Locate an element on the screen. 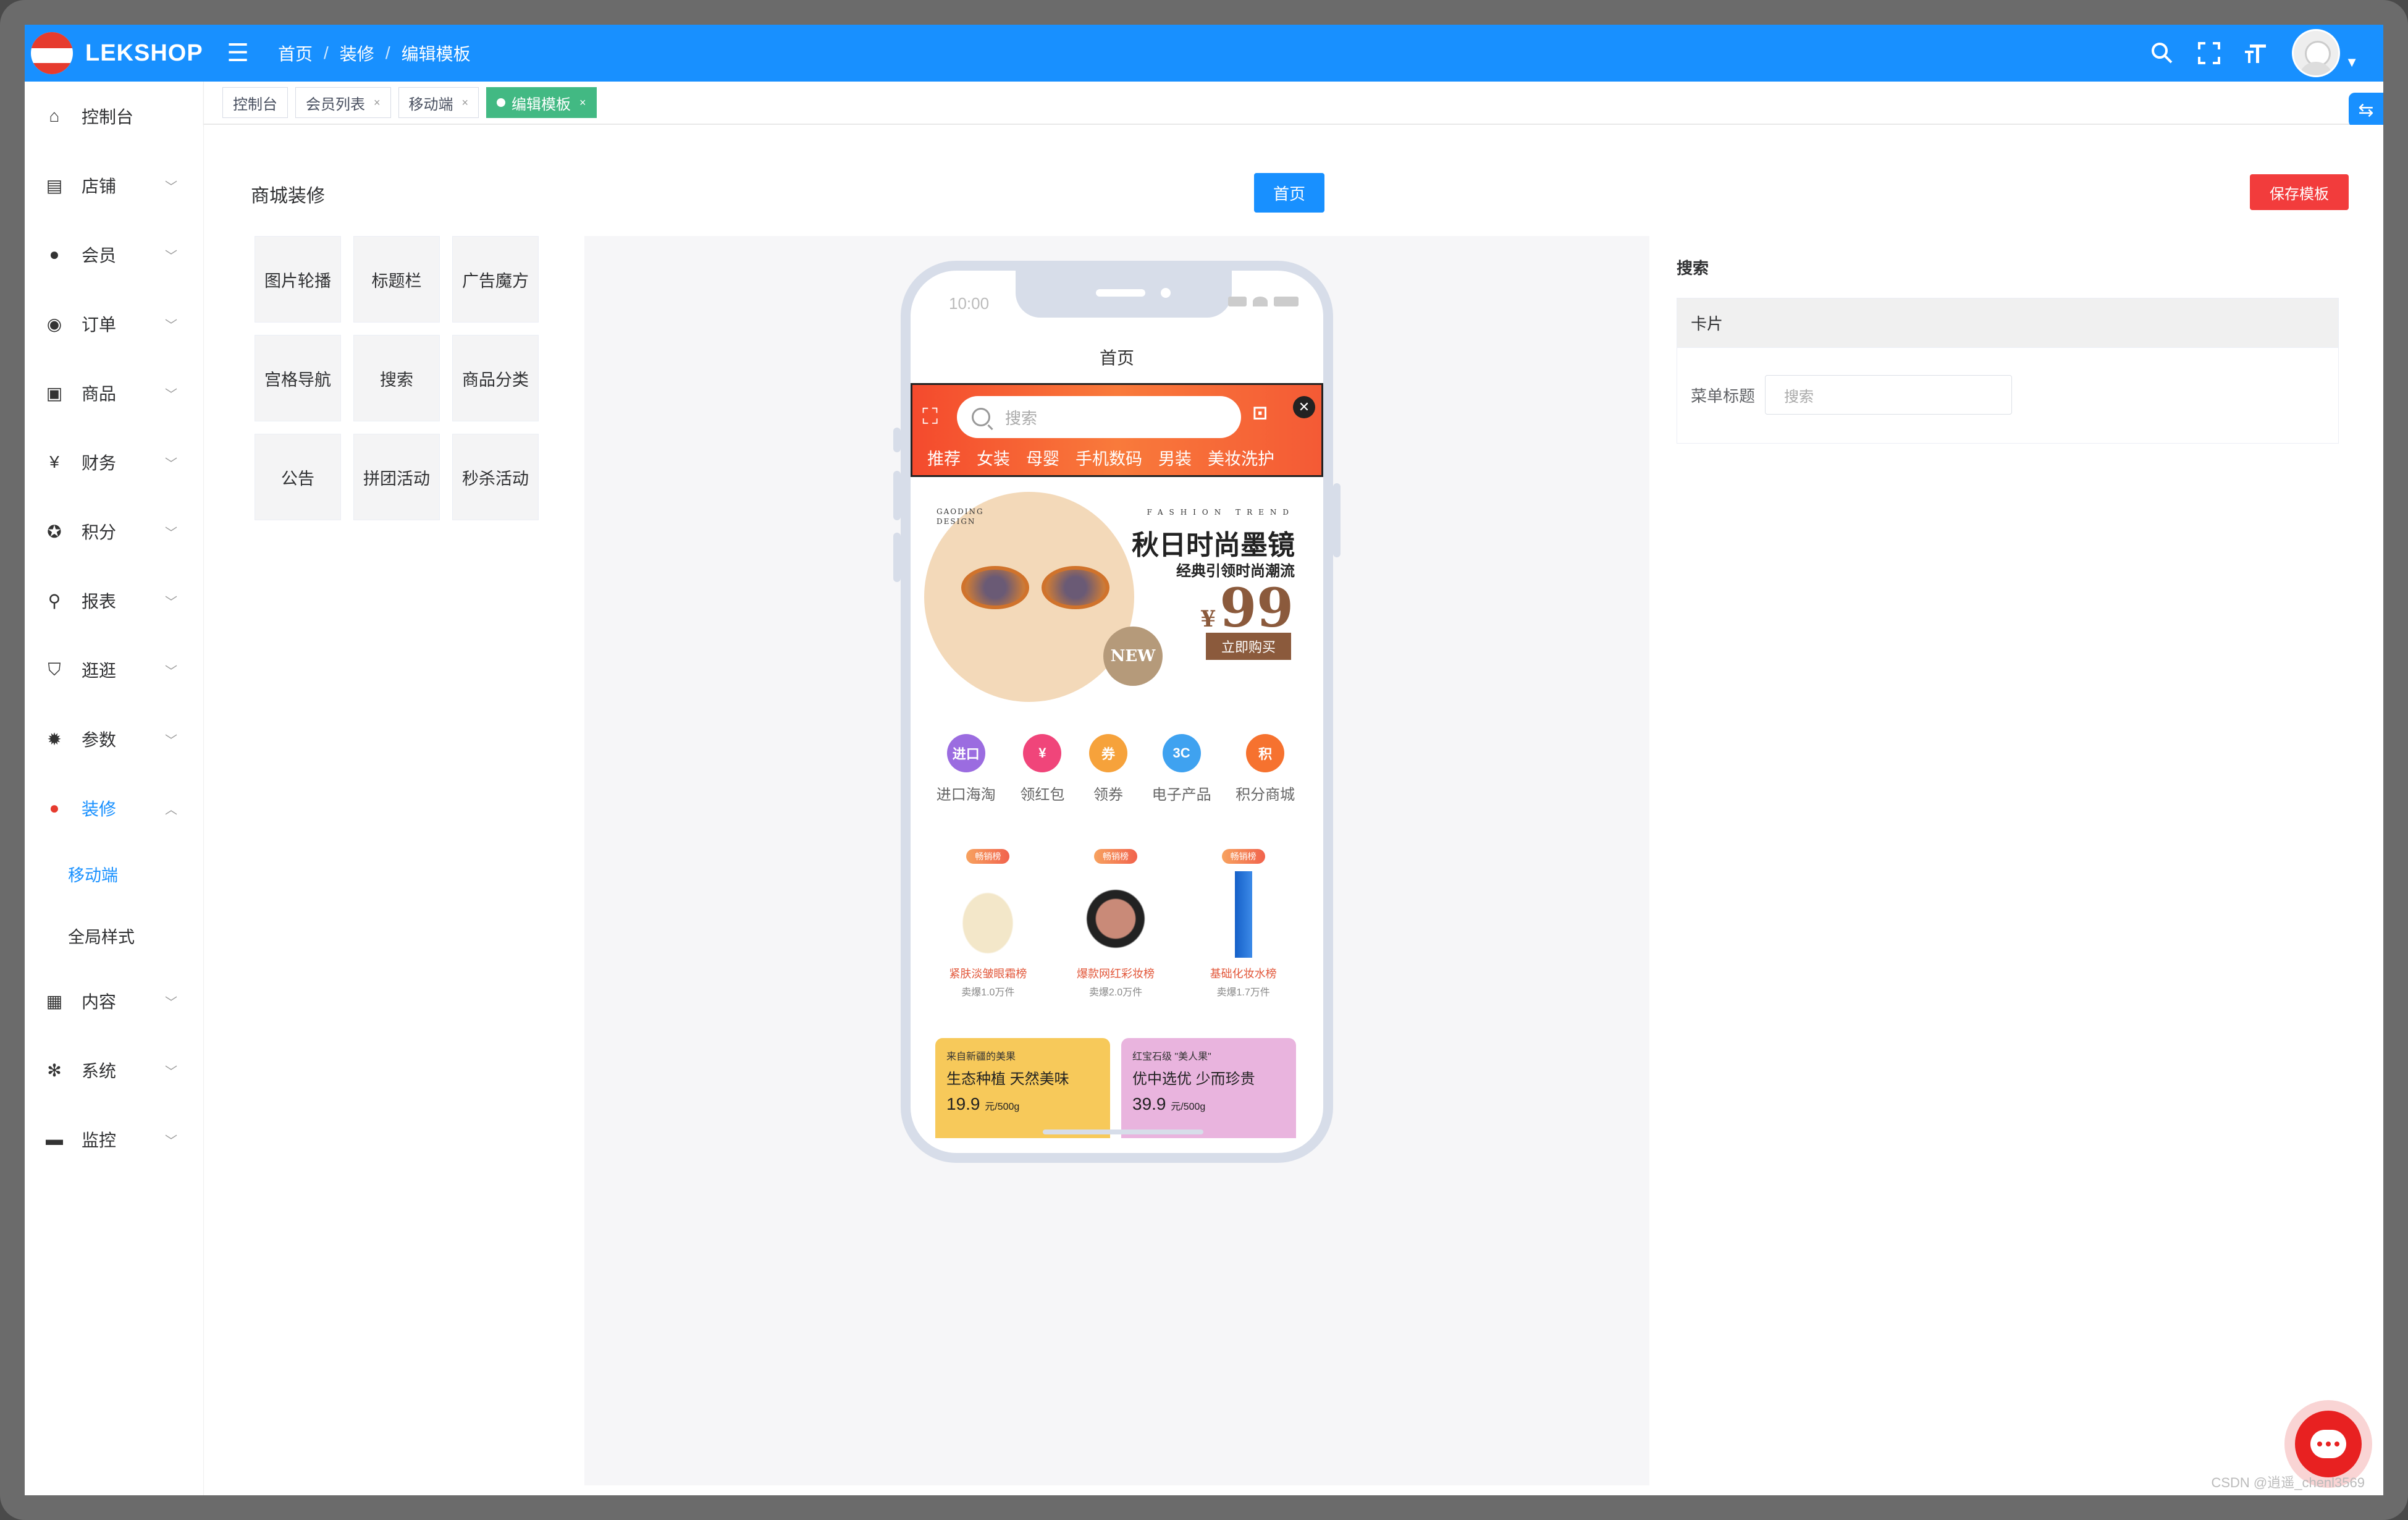 Image resolution: width=2408 pixels, height=1520 pixels. avatar is located at coordinates (2316, 53).